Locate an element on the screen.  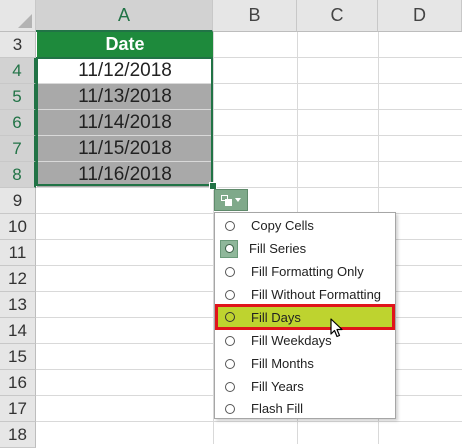
menu-item-fill-weekdays: Fill Weekdays is located at coordinates (305, 340).